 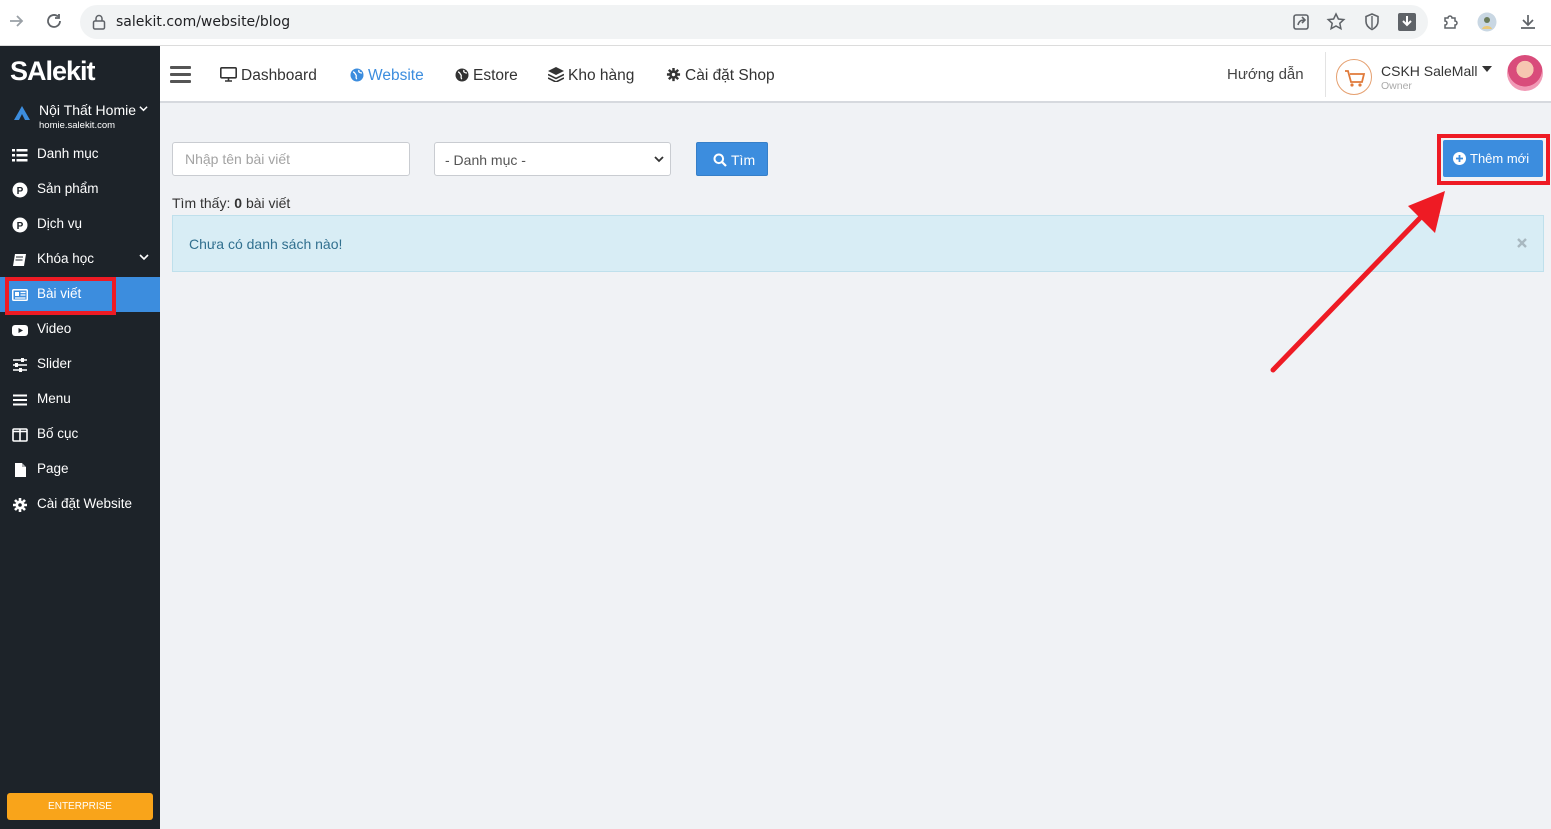 I want to click on sidebar-item-cai-dat-website: Cài đặt Website, so click(x=80, y=504).